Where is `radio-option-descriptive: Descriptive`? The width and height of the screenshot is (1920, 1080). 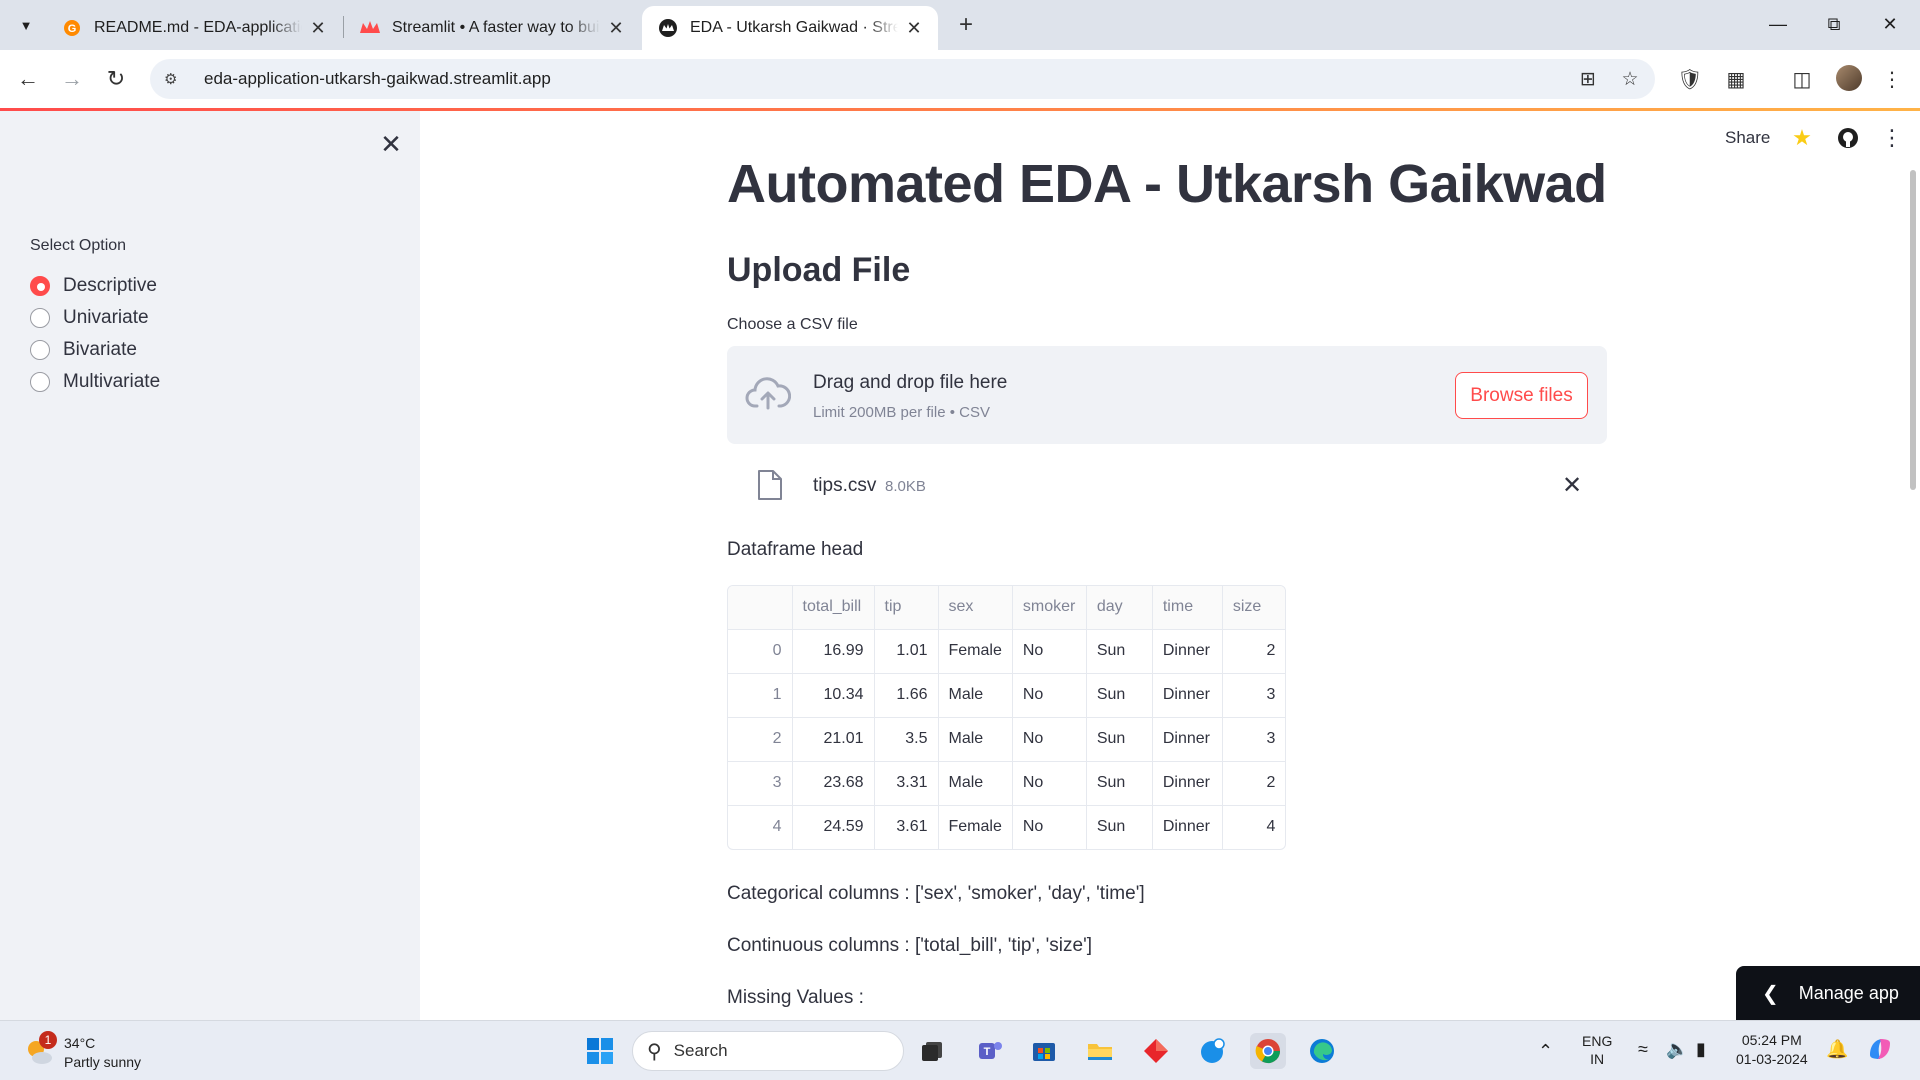
radio-option-descriptive: Descriptive is located at coordinates (95, 286).